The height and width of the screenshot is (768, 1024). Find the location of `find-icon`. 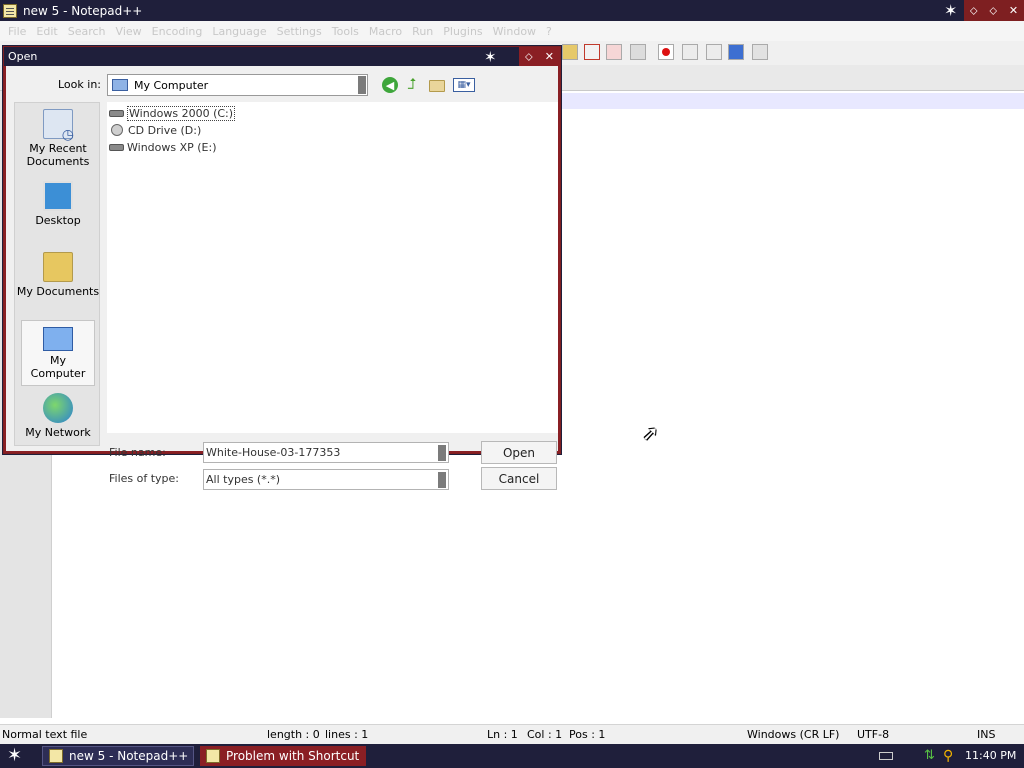

find-icon is located at coordinates (570, 52).